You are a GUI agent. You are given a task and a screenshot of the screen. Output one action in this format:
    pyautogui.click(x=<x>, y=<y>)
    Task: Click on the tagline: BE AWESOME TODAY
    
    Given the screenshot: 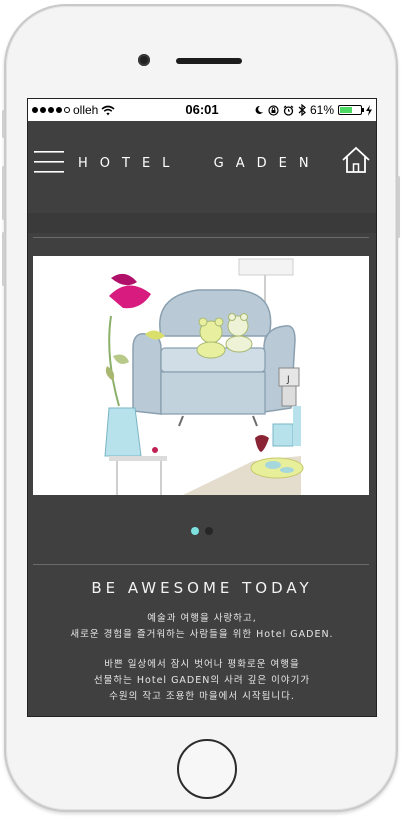 What is the action you would take?
    pyautogui.click(x=202, y=588)
    